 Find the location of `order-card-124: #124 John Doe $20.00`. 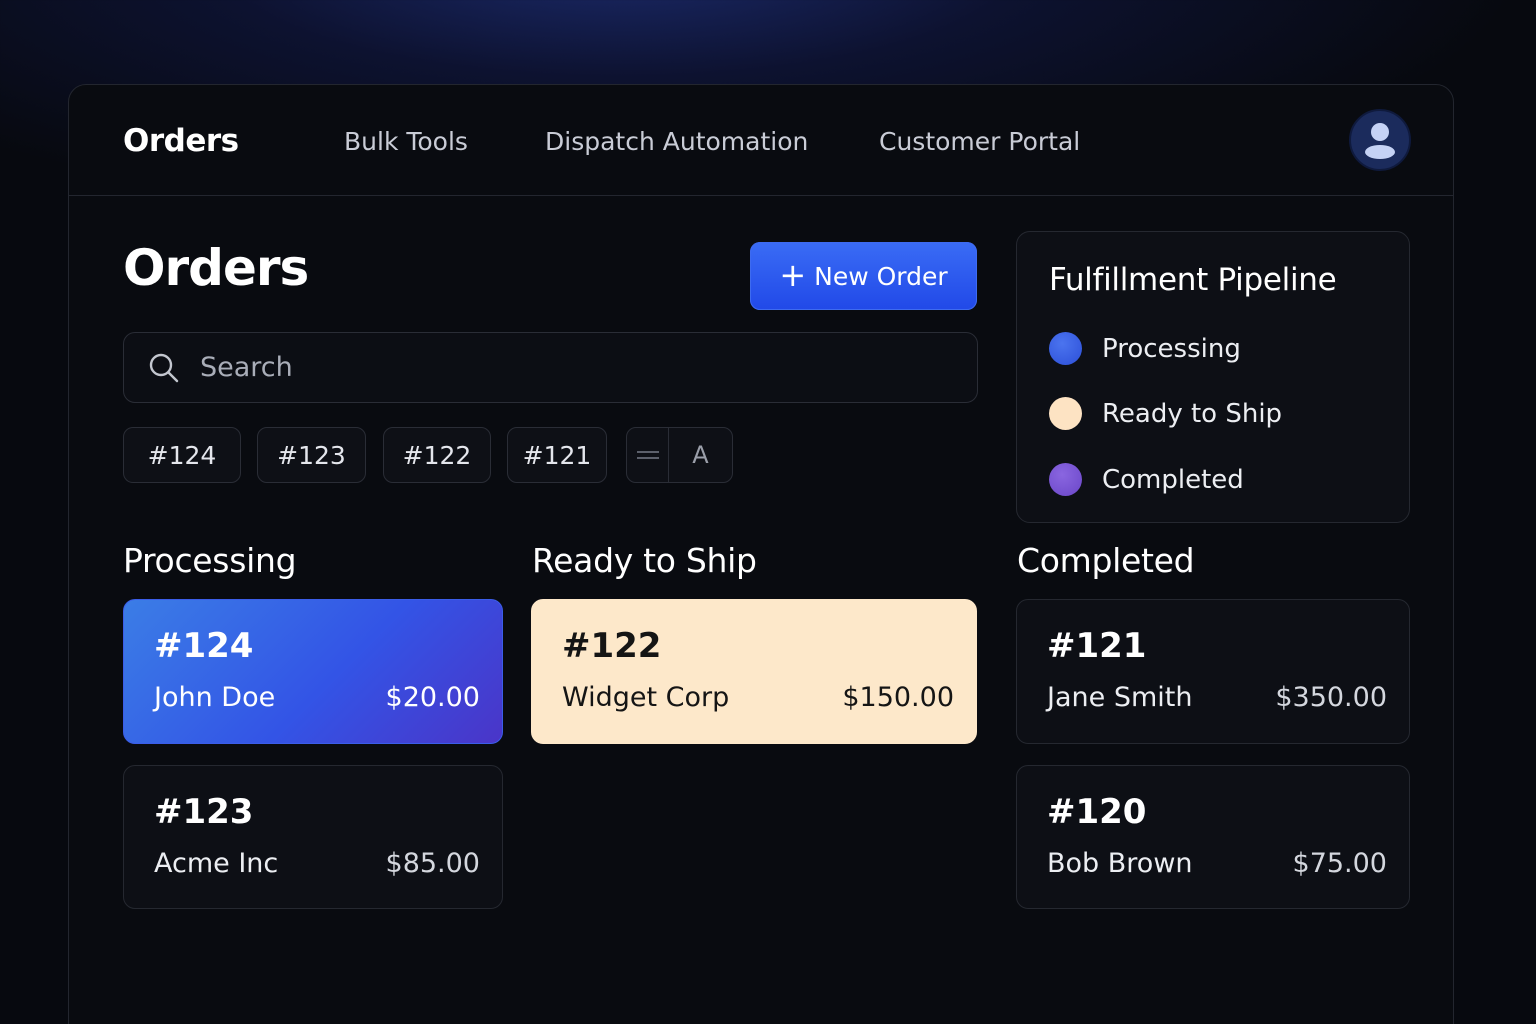

order-card-124: #124 John Doe $20.00 is located at coordinates (313, 671).